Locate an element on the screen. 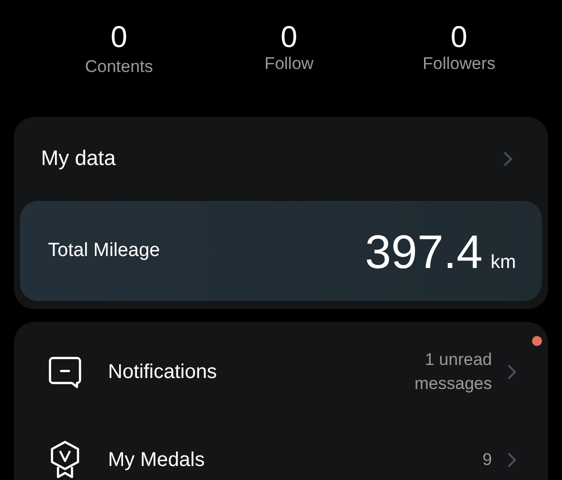 Image resolution: width=562 pixels, height=480 pixels. menu-item-label: Notifications is located at coordinates (250, 372).